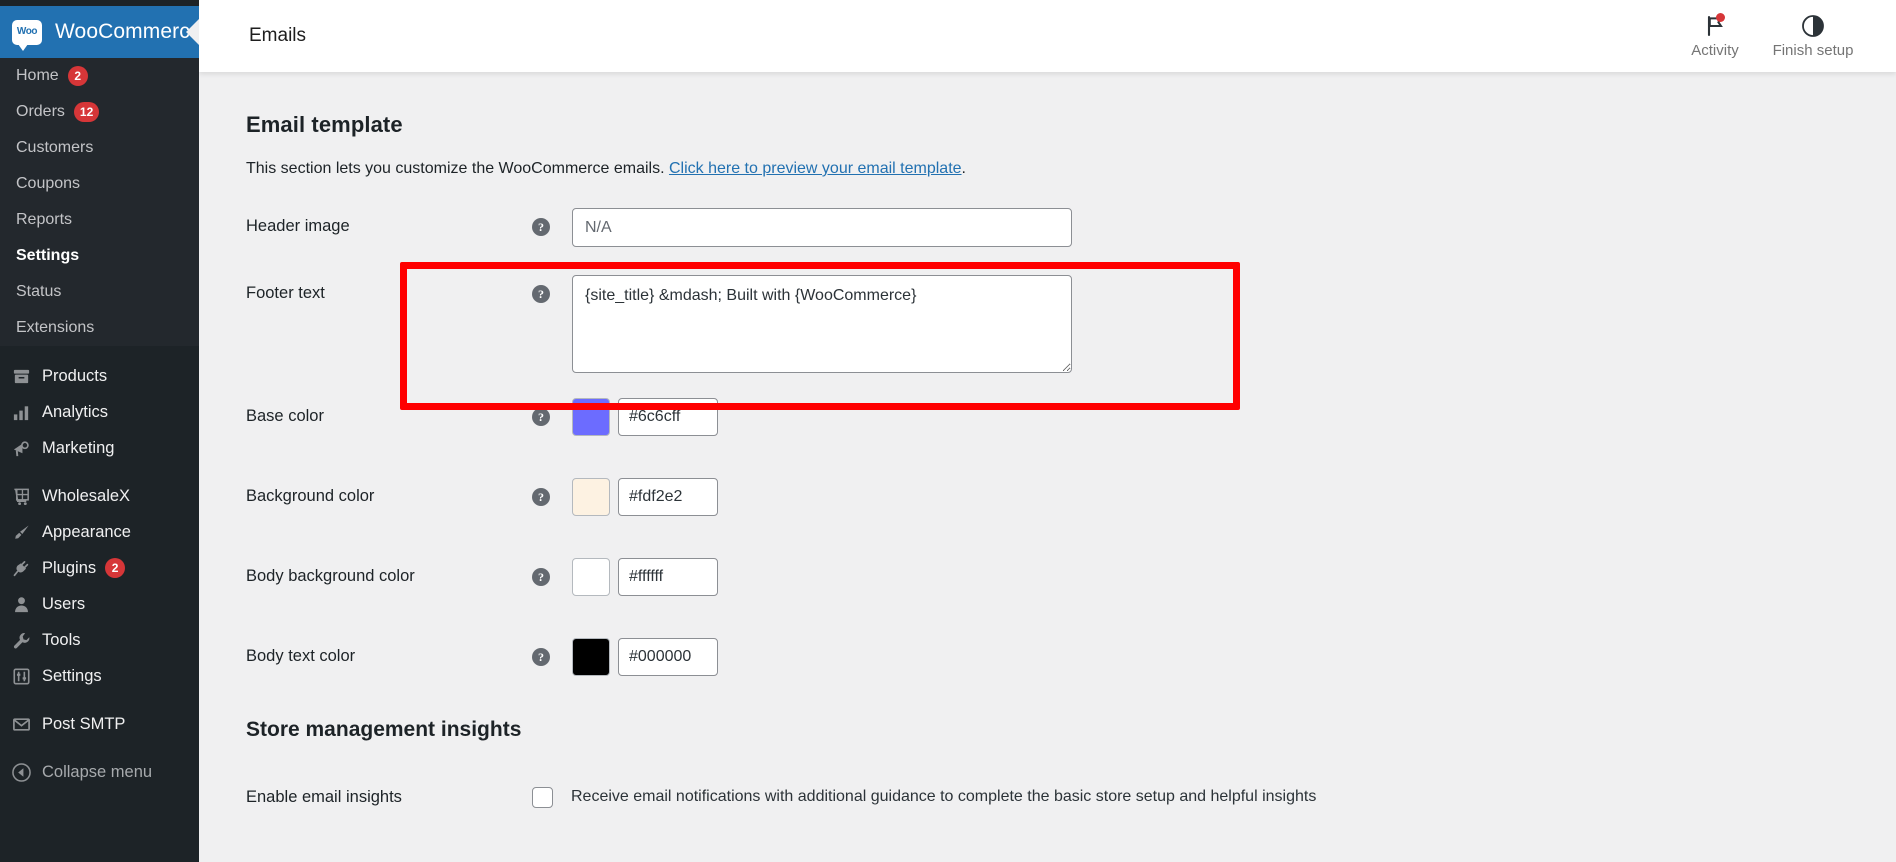 This screenshot has width=1896, height=862. What do you see at coordinates (99, 148) in the screenshot?
I see `sidebar-item-customers: Customers` at bounding box center [99, 148].